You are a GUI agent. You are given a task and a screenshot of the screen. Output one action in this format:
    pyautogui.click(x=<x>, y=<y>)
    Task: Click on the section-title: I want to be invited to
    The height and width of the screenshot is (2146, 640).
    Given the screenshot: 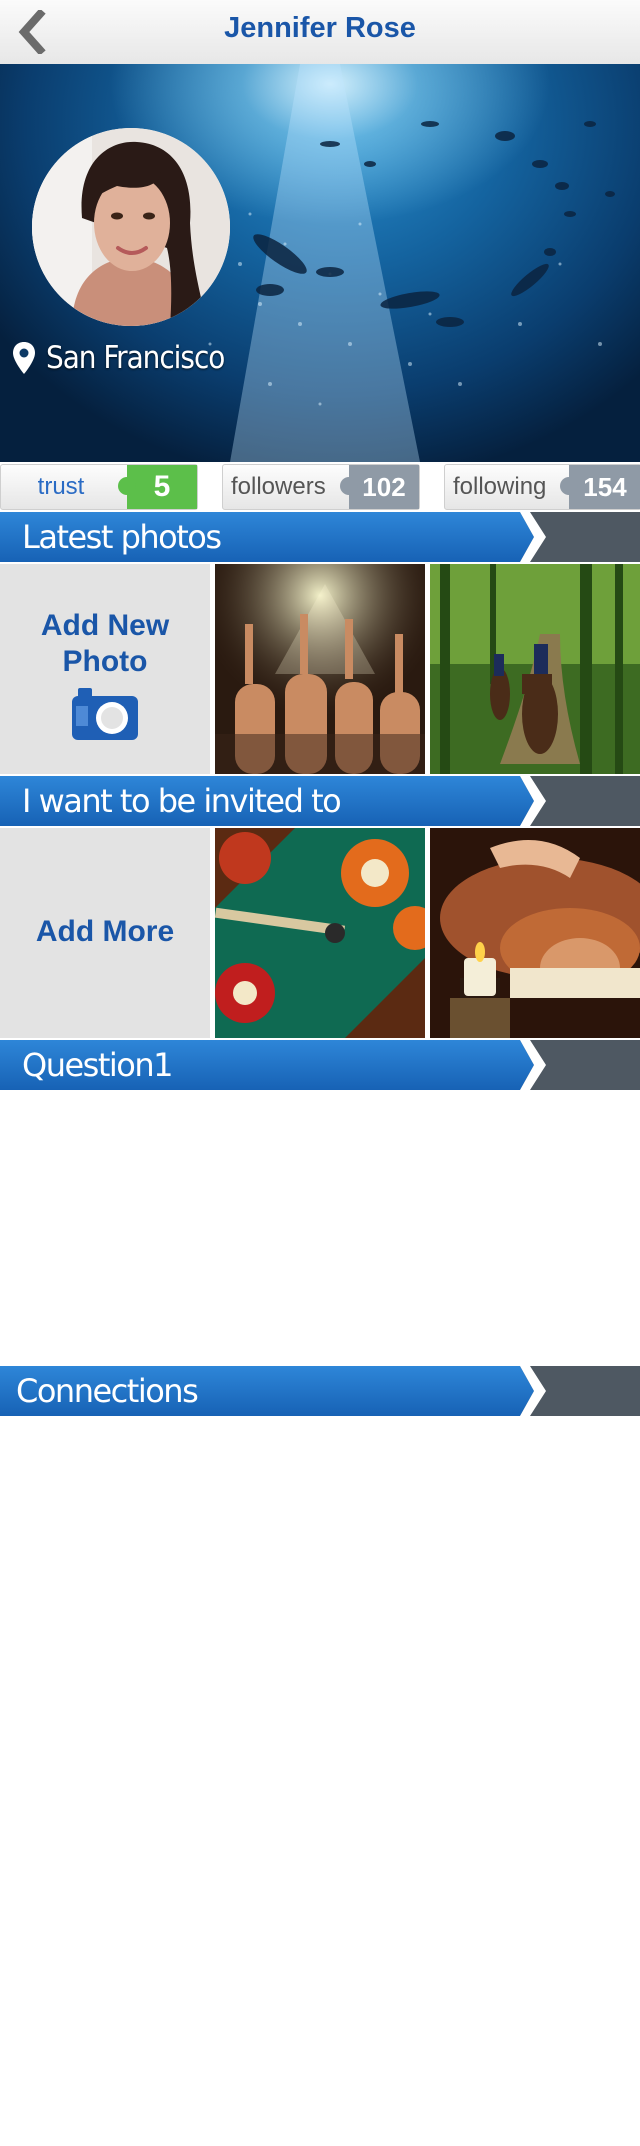 What is the action you would take?
    pyautogui.click(x=182, y=801)
    